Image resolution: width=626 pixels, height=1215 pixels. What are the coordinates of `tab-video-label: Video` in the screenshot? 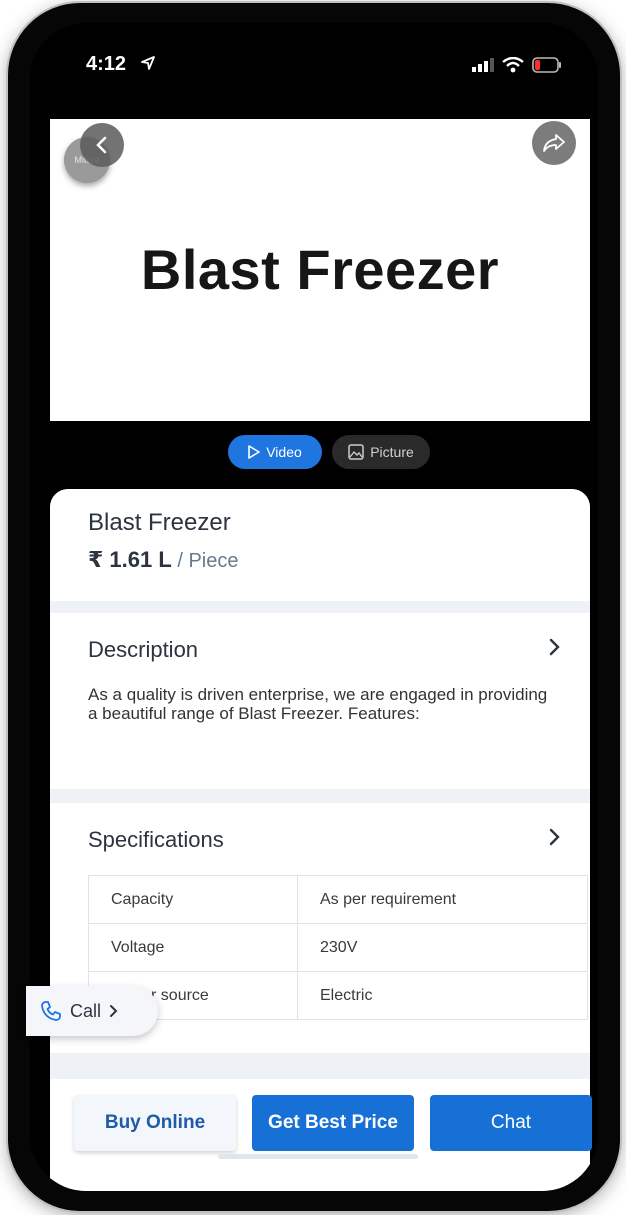 It's located at (284, 452).